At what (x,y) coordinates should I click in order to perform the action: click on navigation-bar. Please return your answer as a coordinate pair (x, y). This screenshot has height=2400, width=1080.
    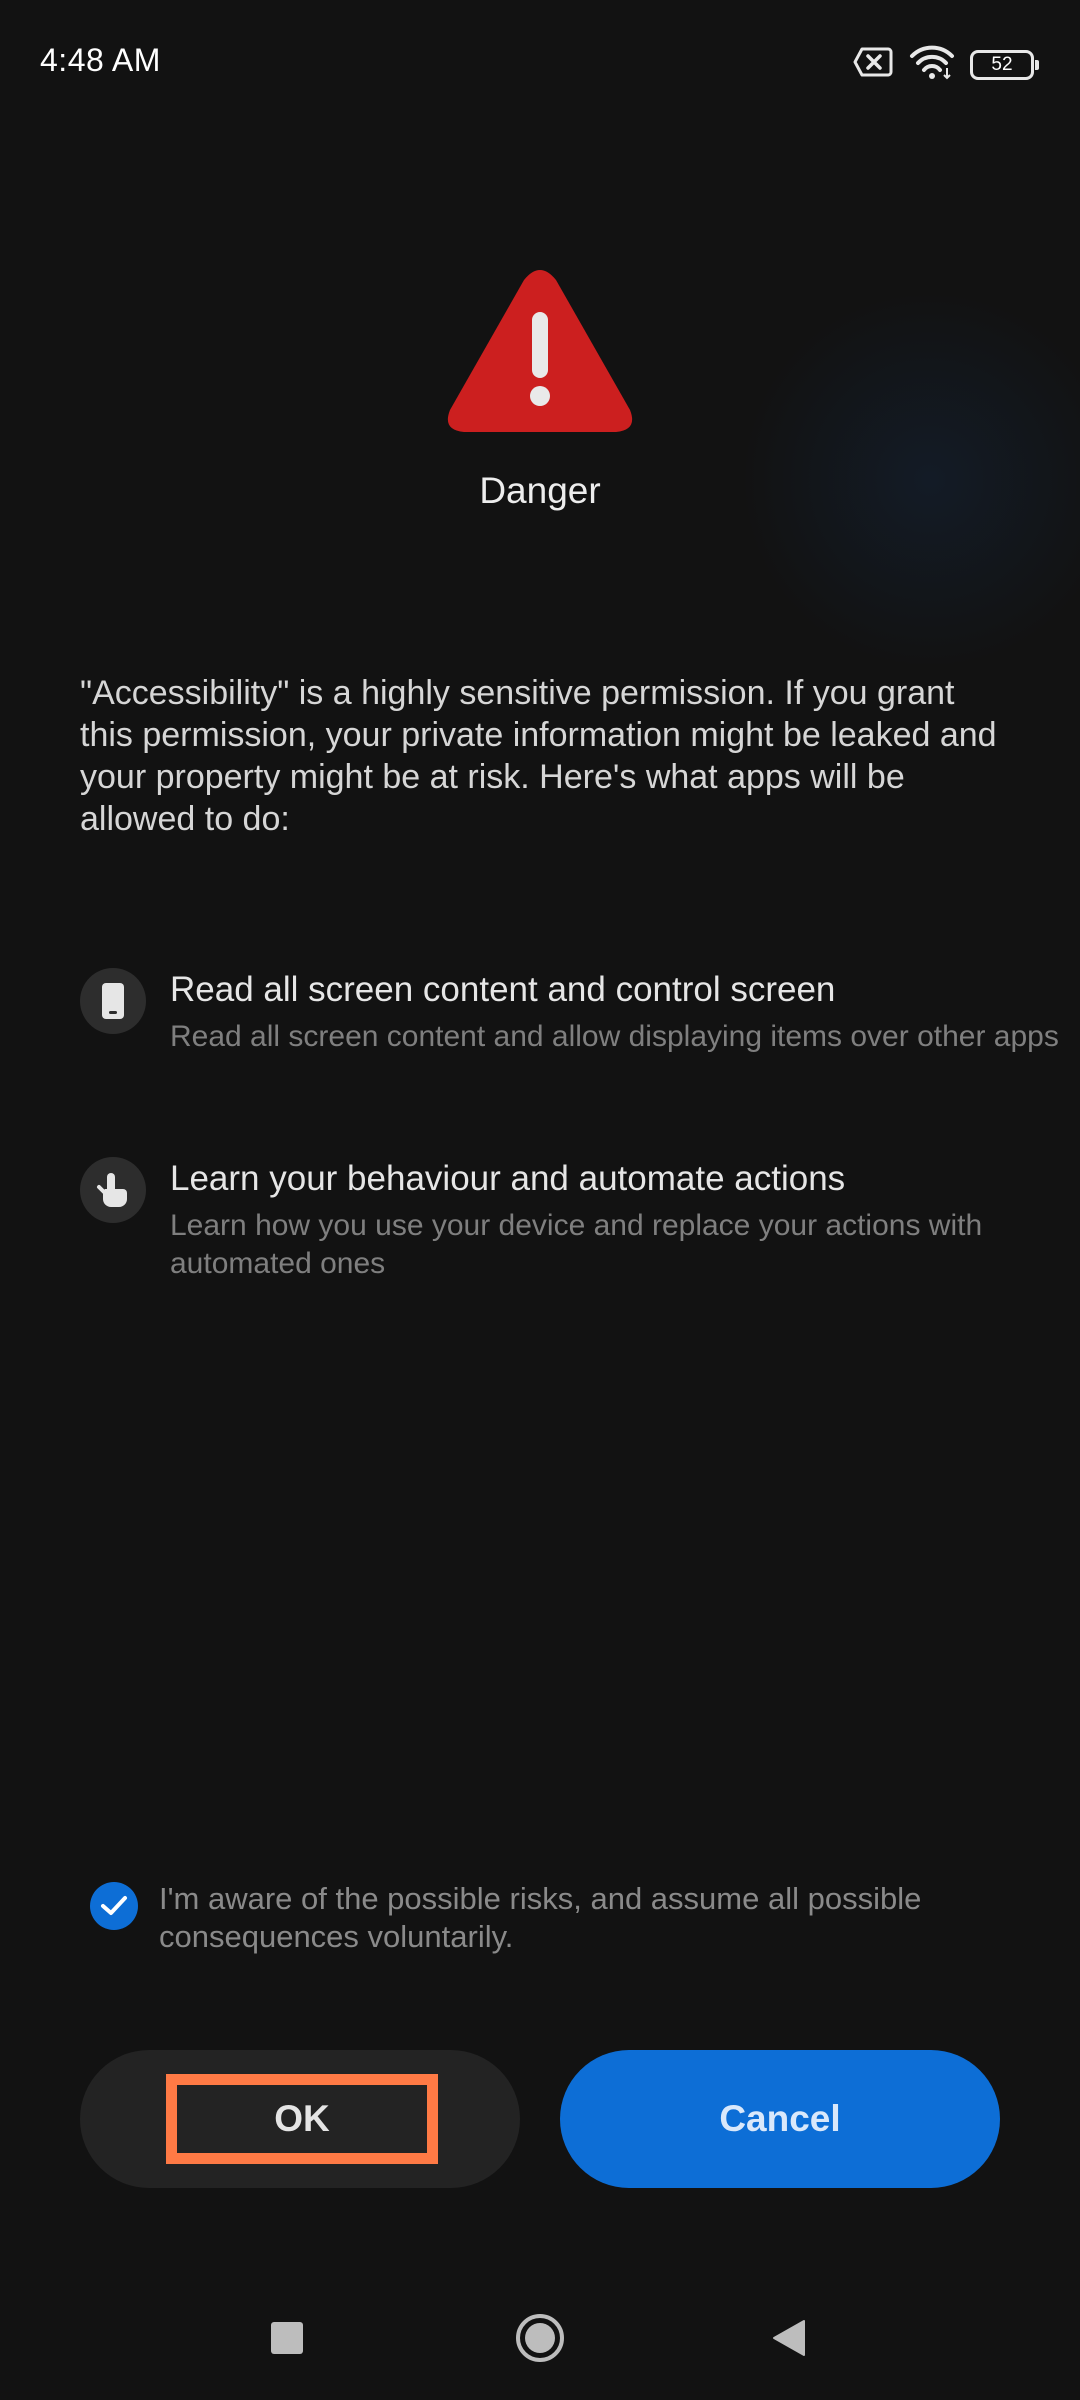
    Looking at the image, I should click on (540, 2335).